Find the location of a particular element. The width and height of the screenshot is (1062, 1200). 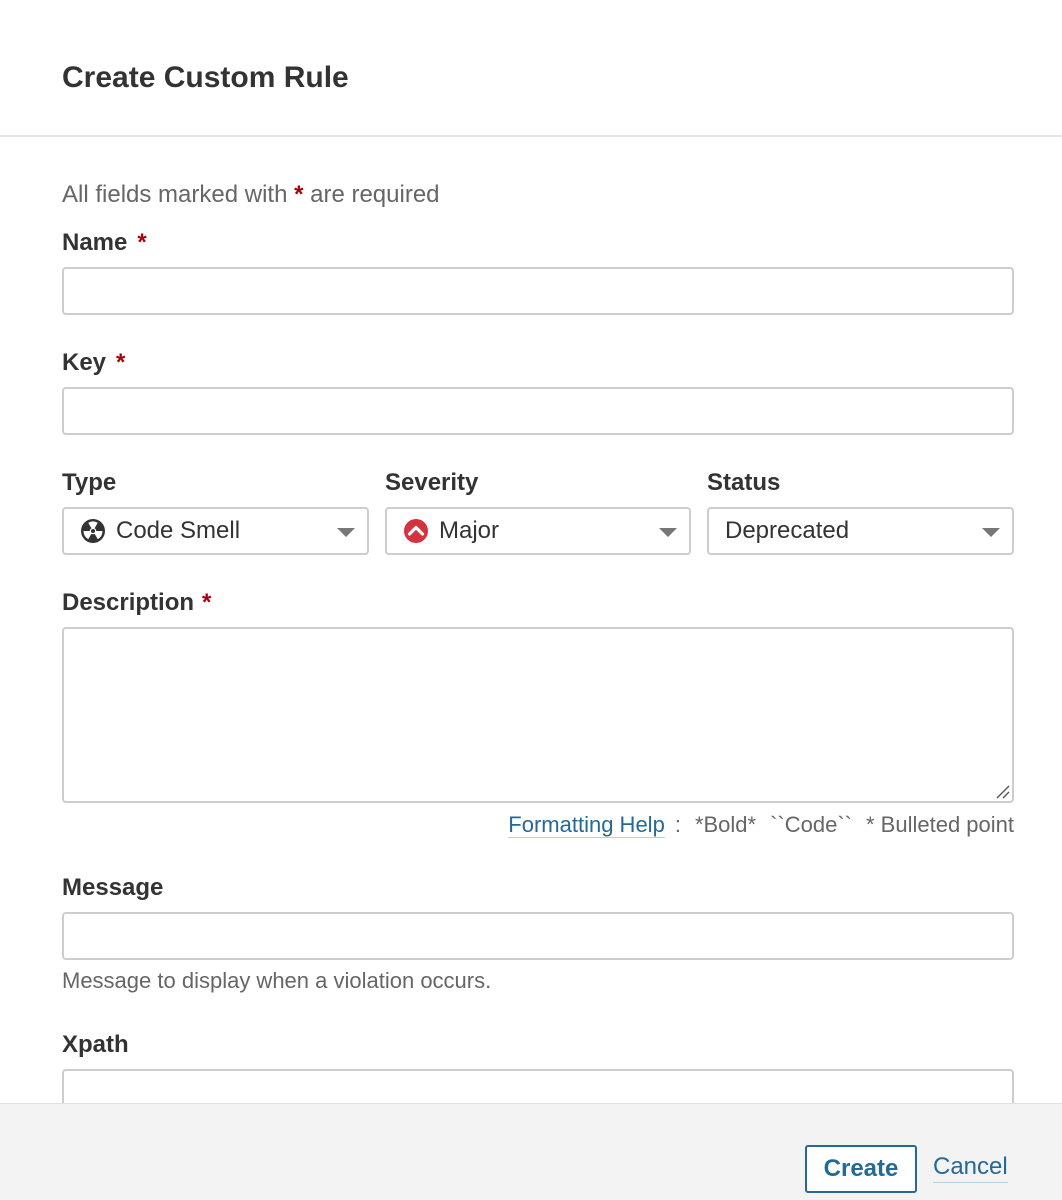

code-example: ``Code`` is located at coordinates (811, 824).